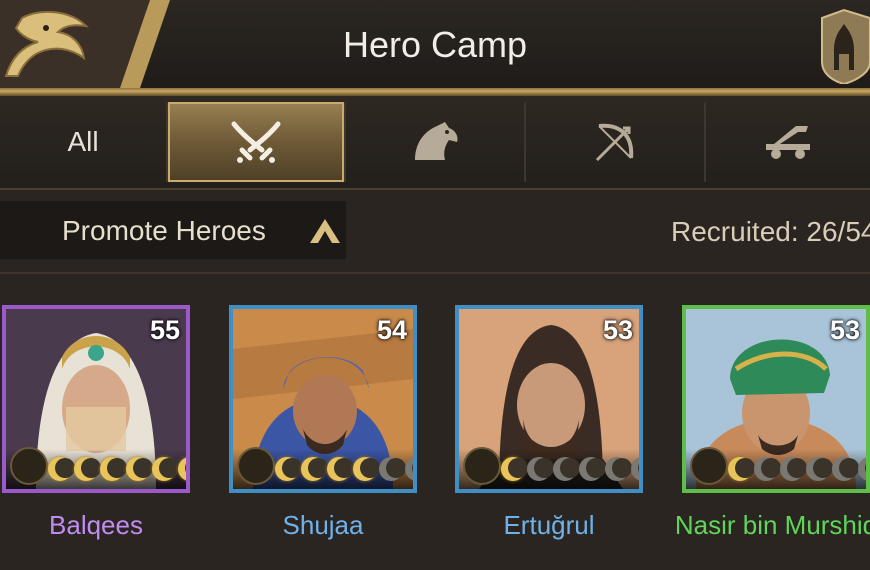 Image resolution: width=870 pixels, height=570 pixels. What do you see at coordinates (435, 92) in the screenshot?
I see `header-divider` at bounding box center [435, 92].